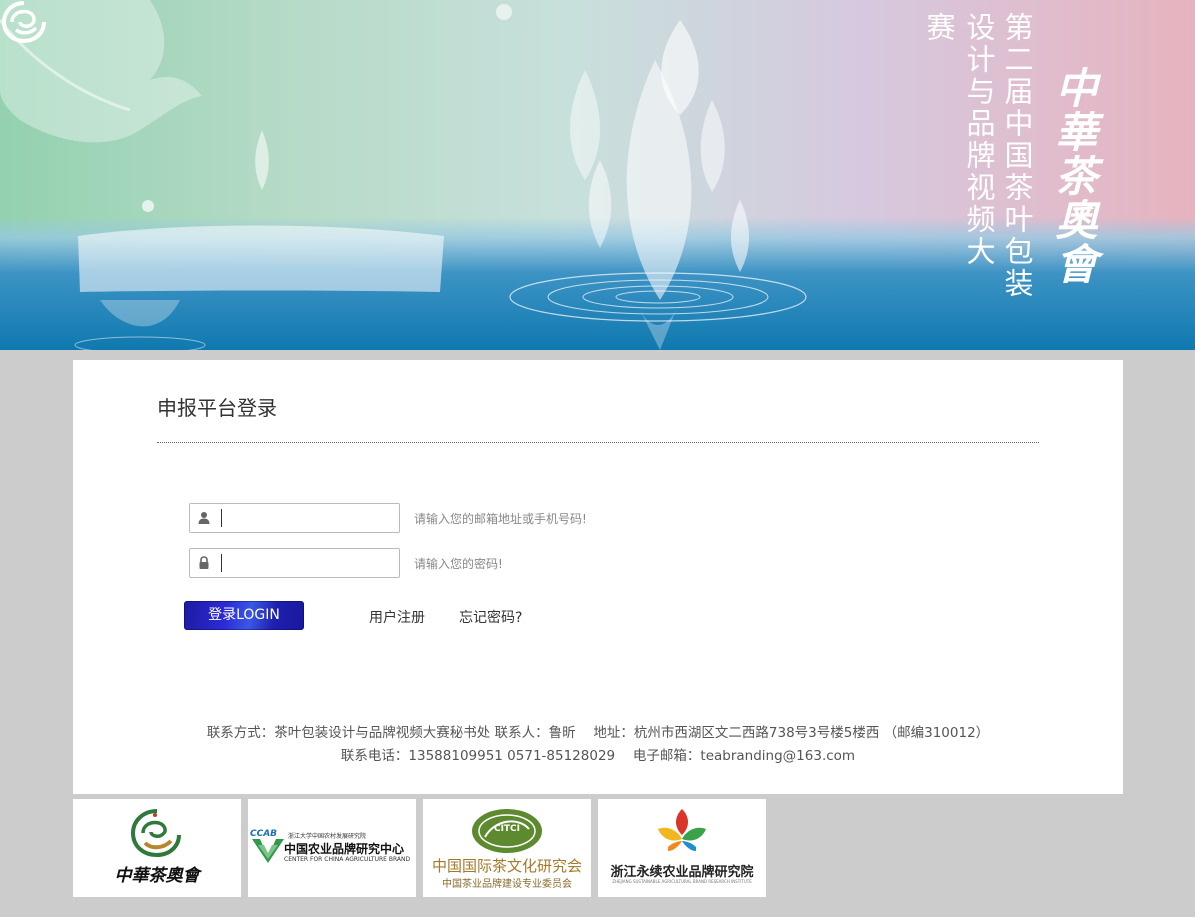  I want to click on partner-3-abbr: CITCI, so click(507, 829).